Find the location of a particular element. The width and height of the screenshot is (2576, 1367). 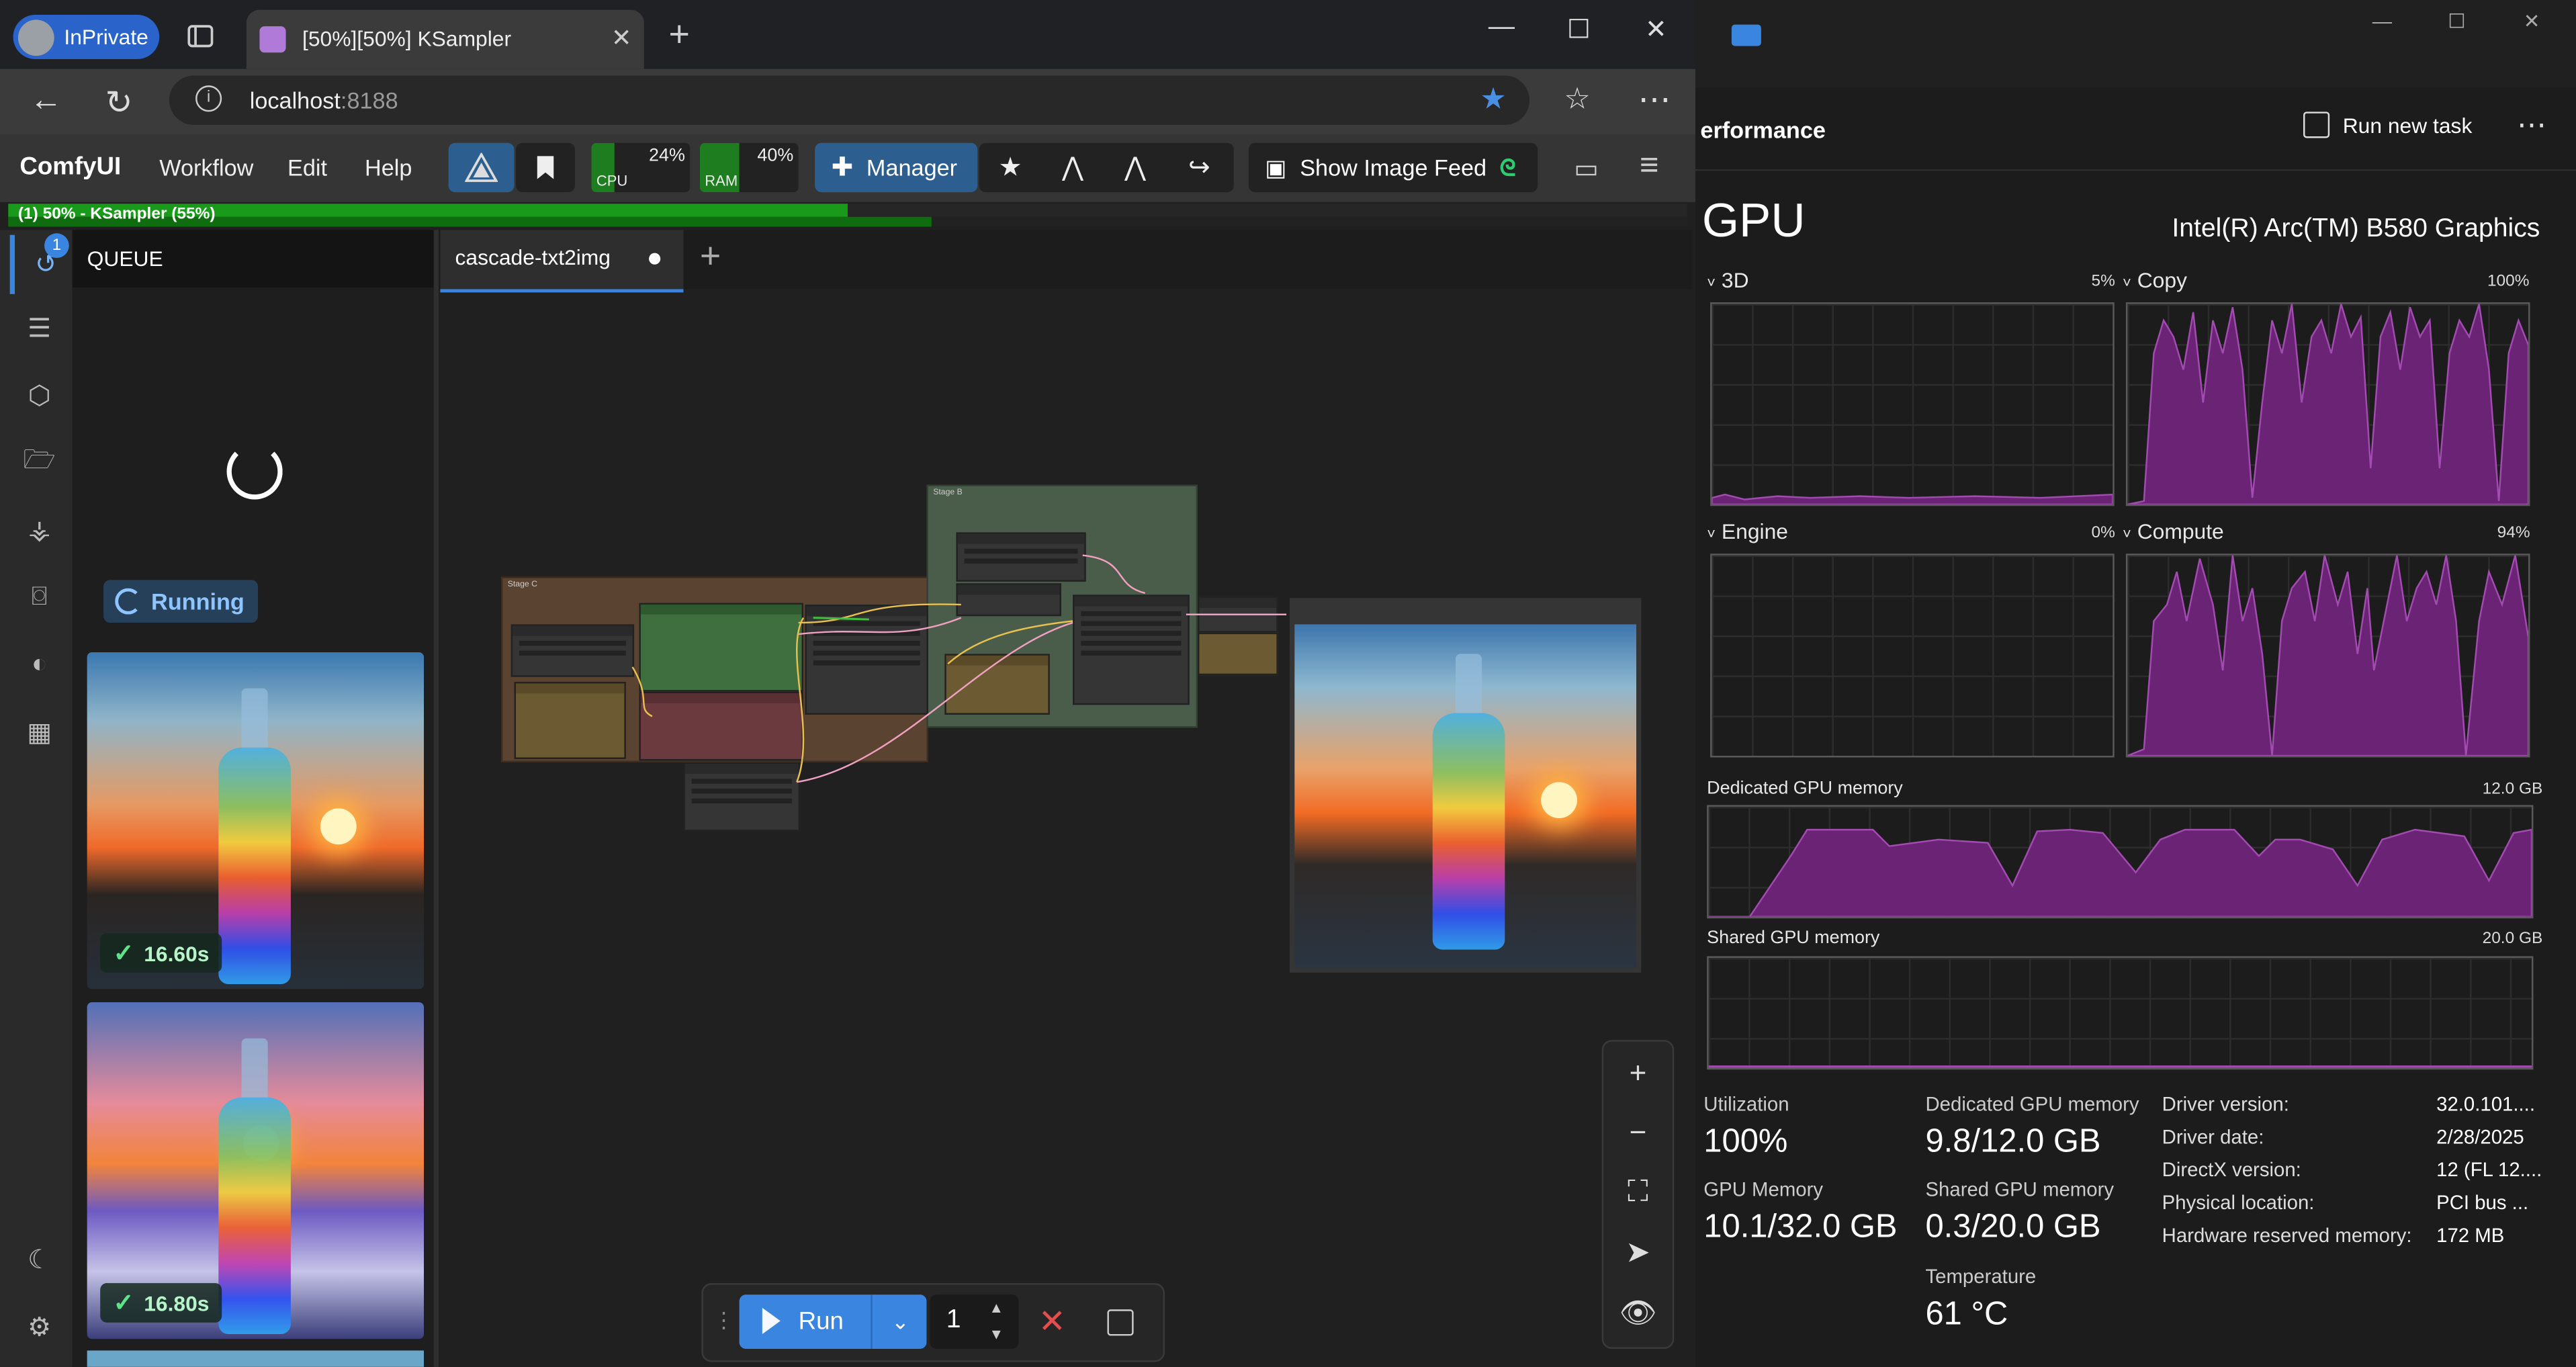

graph-engine-label: ˅ Engine is located at coordinates (1748, 531).